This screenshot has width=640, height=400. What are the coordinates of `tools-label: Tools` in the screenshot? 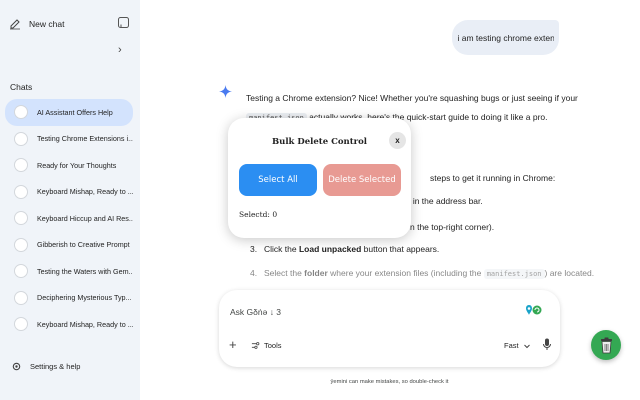 It's located at (273, 345).